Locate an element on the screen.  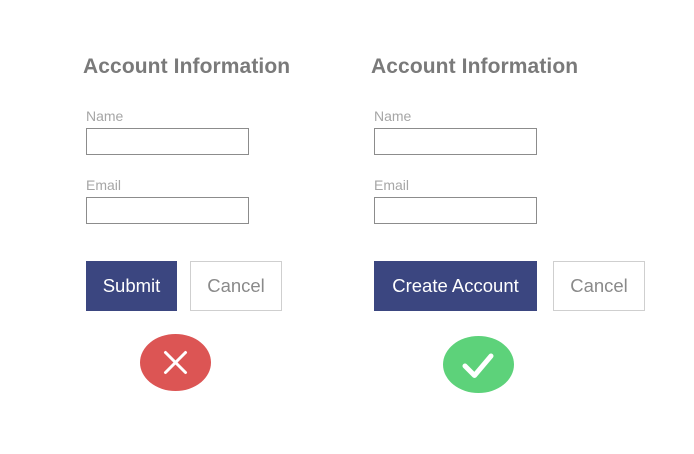
incorrect-badge is located at coordinates (175, 362).